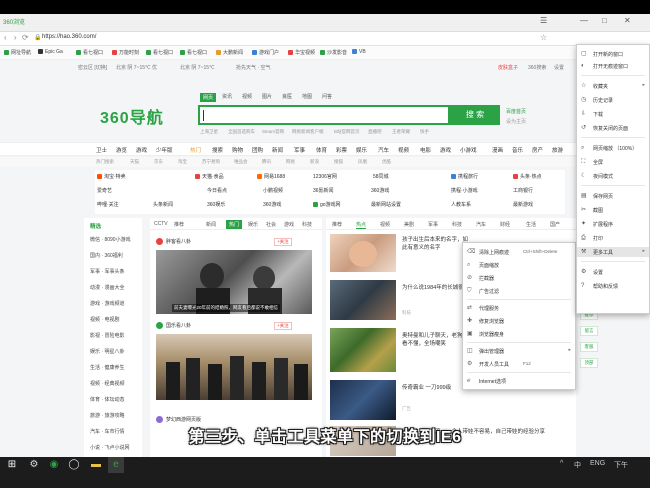  I want to click on nav-item: 漫画, so click(497, 150).